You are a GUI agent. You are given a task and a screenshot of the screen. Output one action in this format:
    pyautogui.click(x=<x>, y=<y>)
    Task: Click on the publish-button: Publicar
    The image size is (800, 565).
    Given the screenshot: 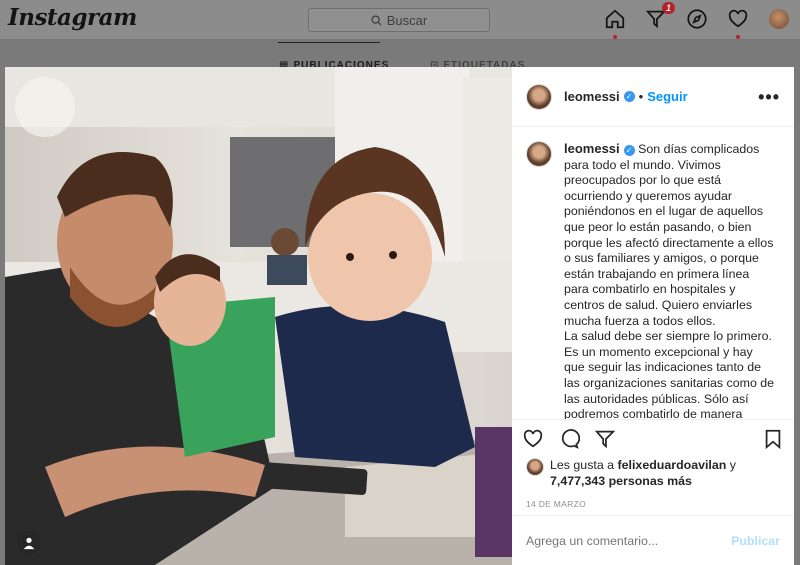 What is the action you would take?
    pyautogui.click(x=755, y=541)
    